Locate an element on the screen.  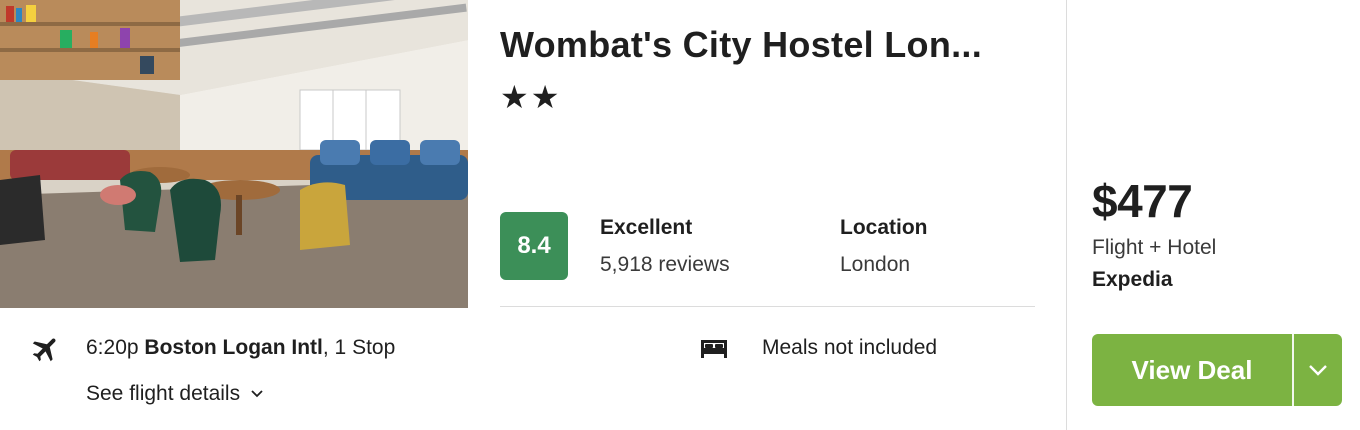
see-flight-details-label: See flight details is located at coordinates (163, 393).